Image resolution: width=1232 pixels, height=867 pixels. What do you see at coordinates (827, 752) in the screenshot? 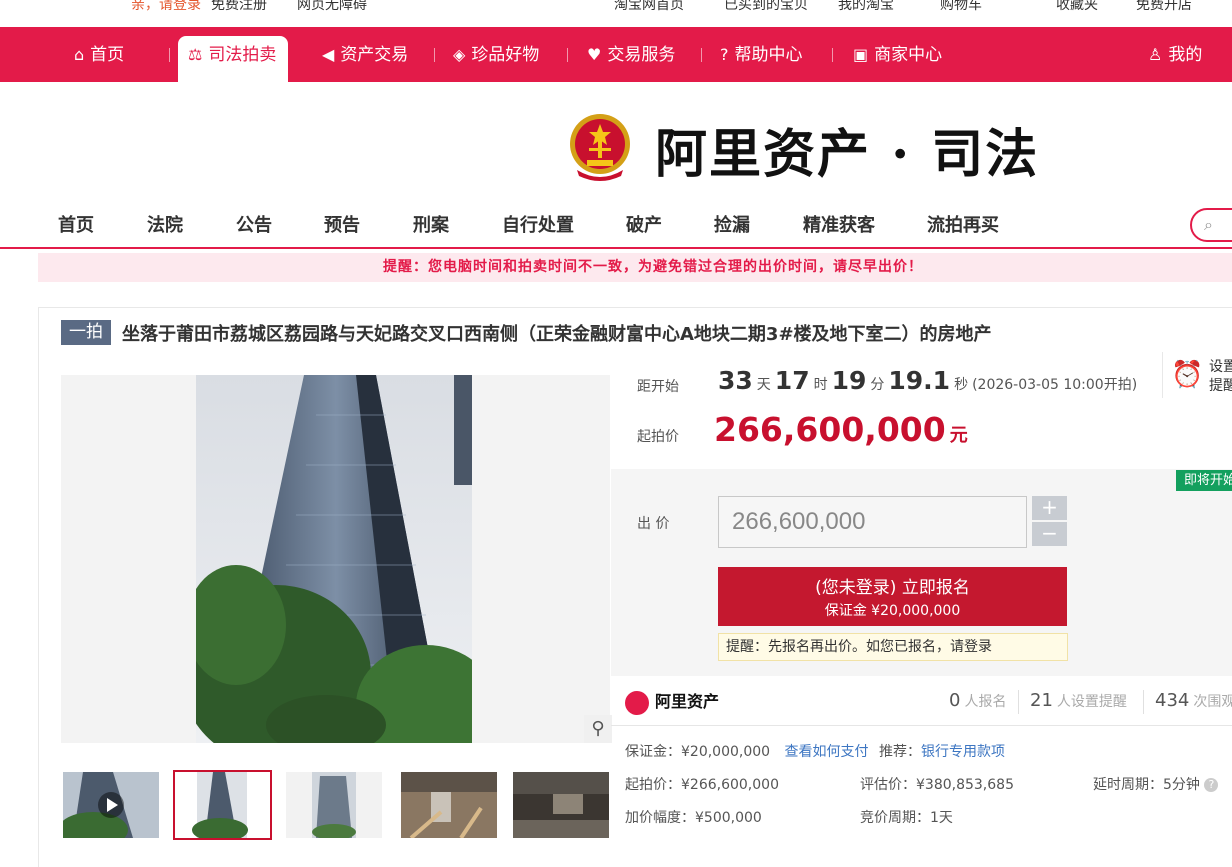
I see `how-to-pay-link: 查看如何支付` at bounding box center [827, 752].